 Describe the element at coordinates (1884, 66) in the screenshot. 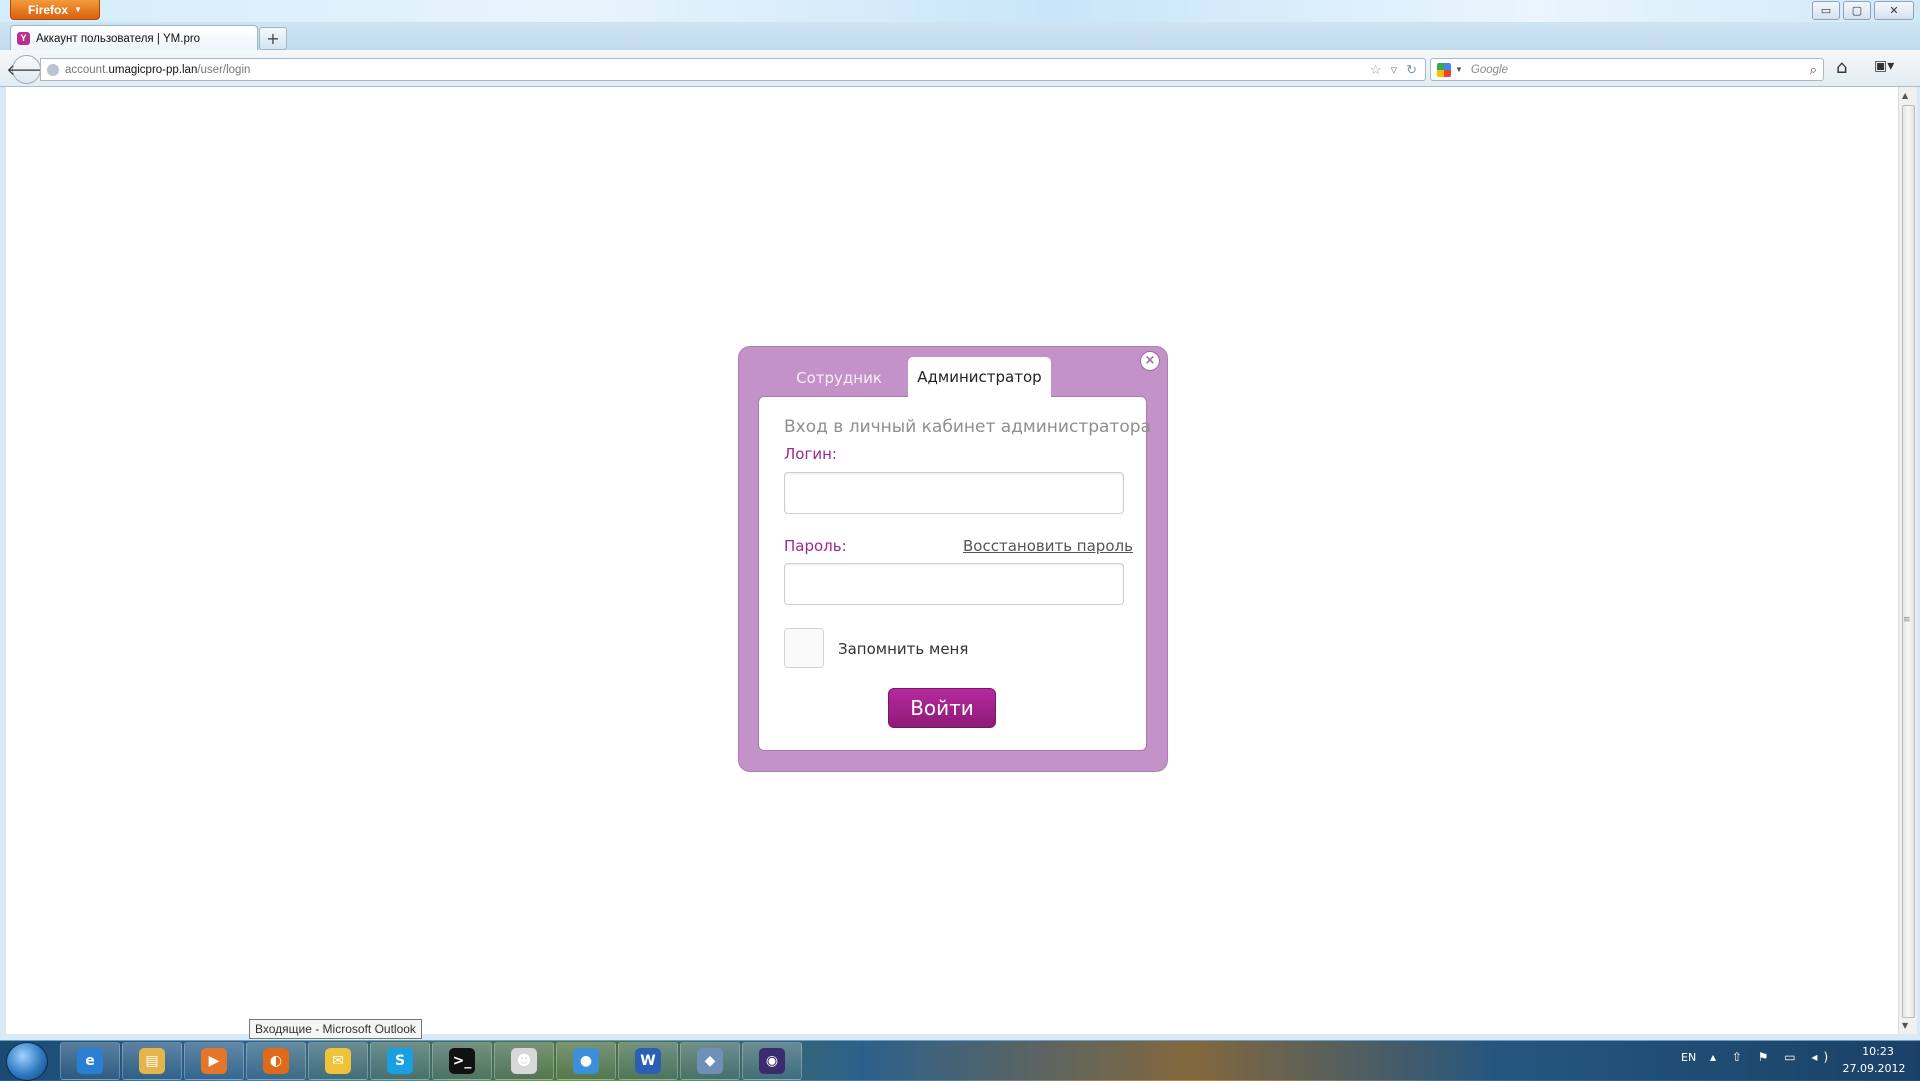

I see `extensions-menu-icon: ▣▾` at that location.